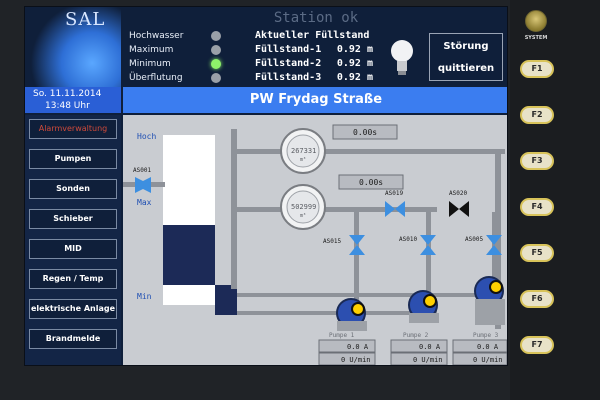  What do you see at coordinates (369, 295) in the screenshot?
I see `suction-pipe-upper` at bounding box center [369, 295].